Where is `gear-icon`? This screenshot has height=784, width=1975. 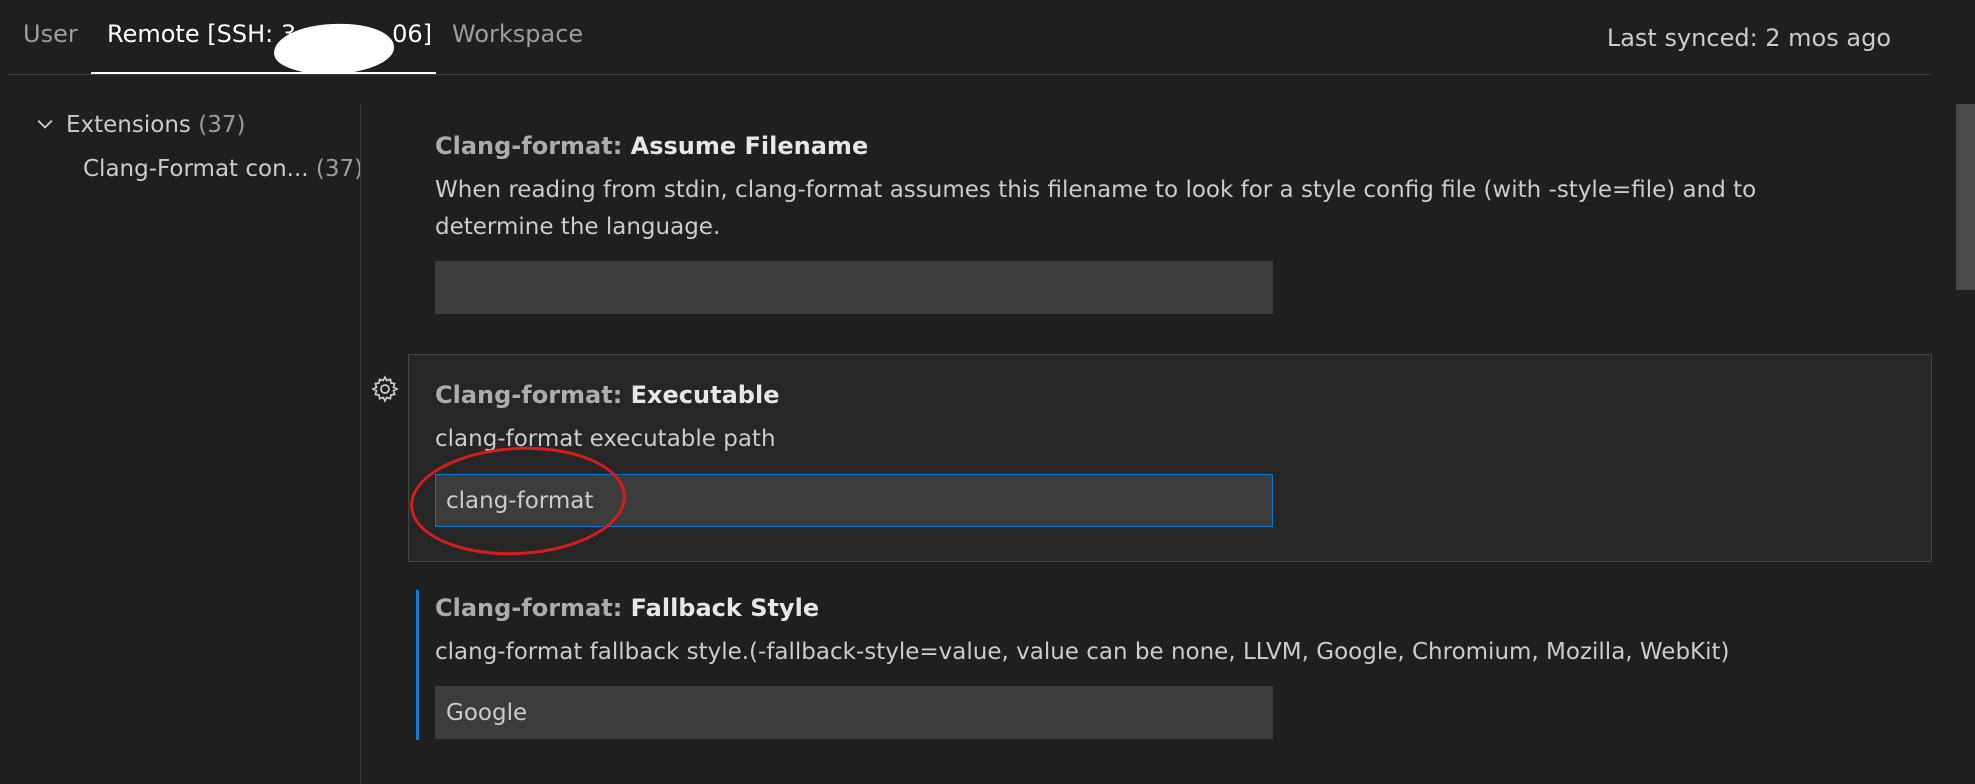
gear-icon is located at coordinates (385, 389).